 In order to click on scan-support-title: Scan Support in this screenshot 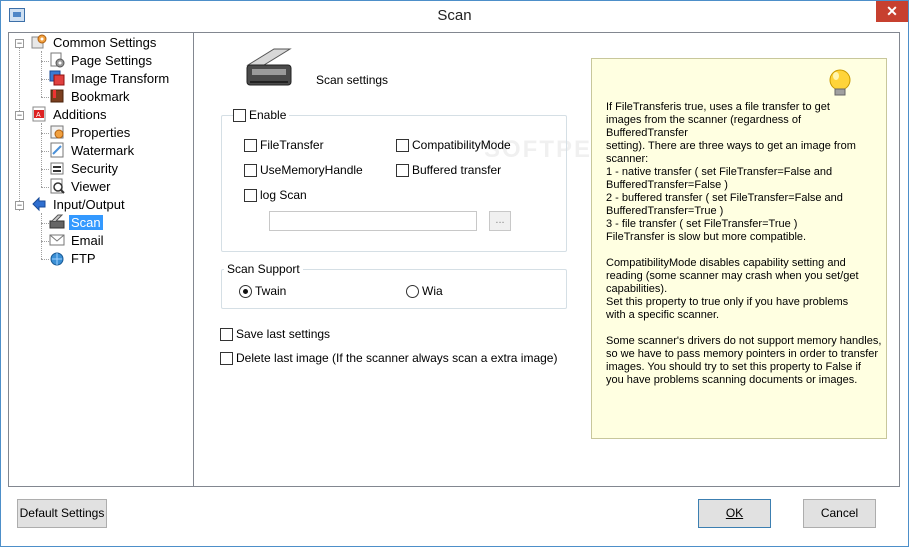, I will do `click(263, 269)`.